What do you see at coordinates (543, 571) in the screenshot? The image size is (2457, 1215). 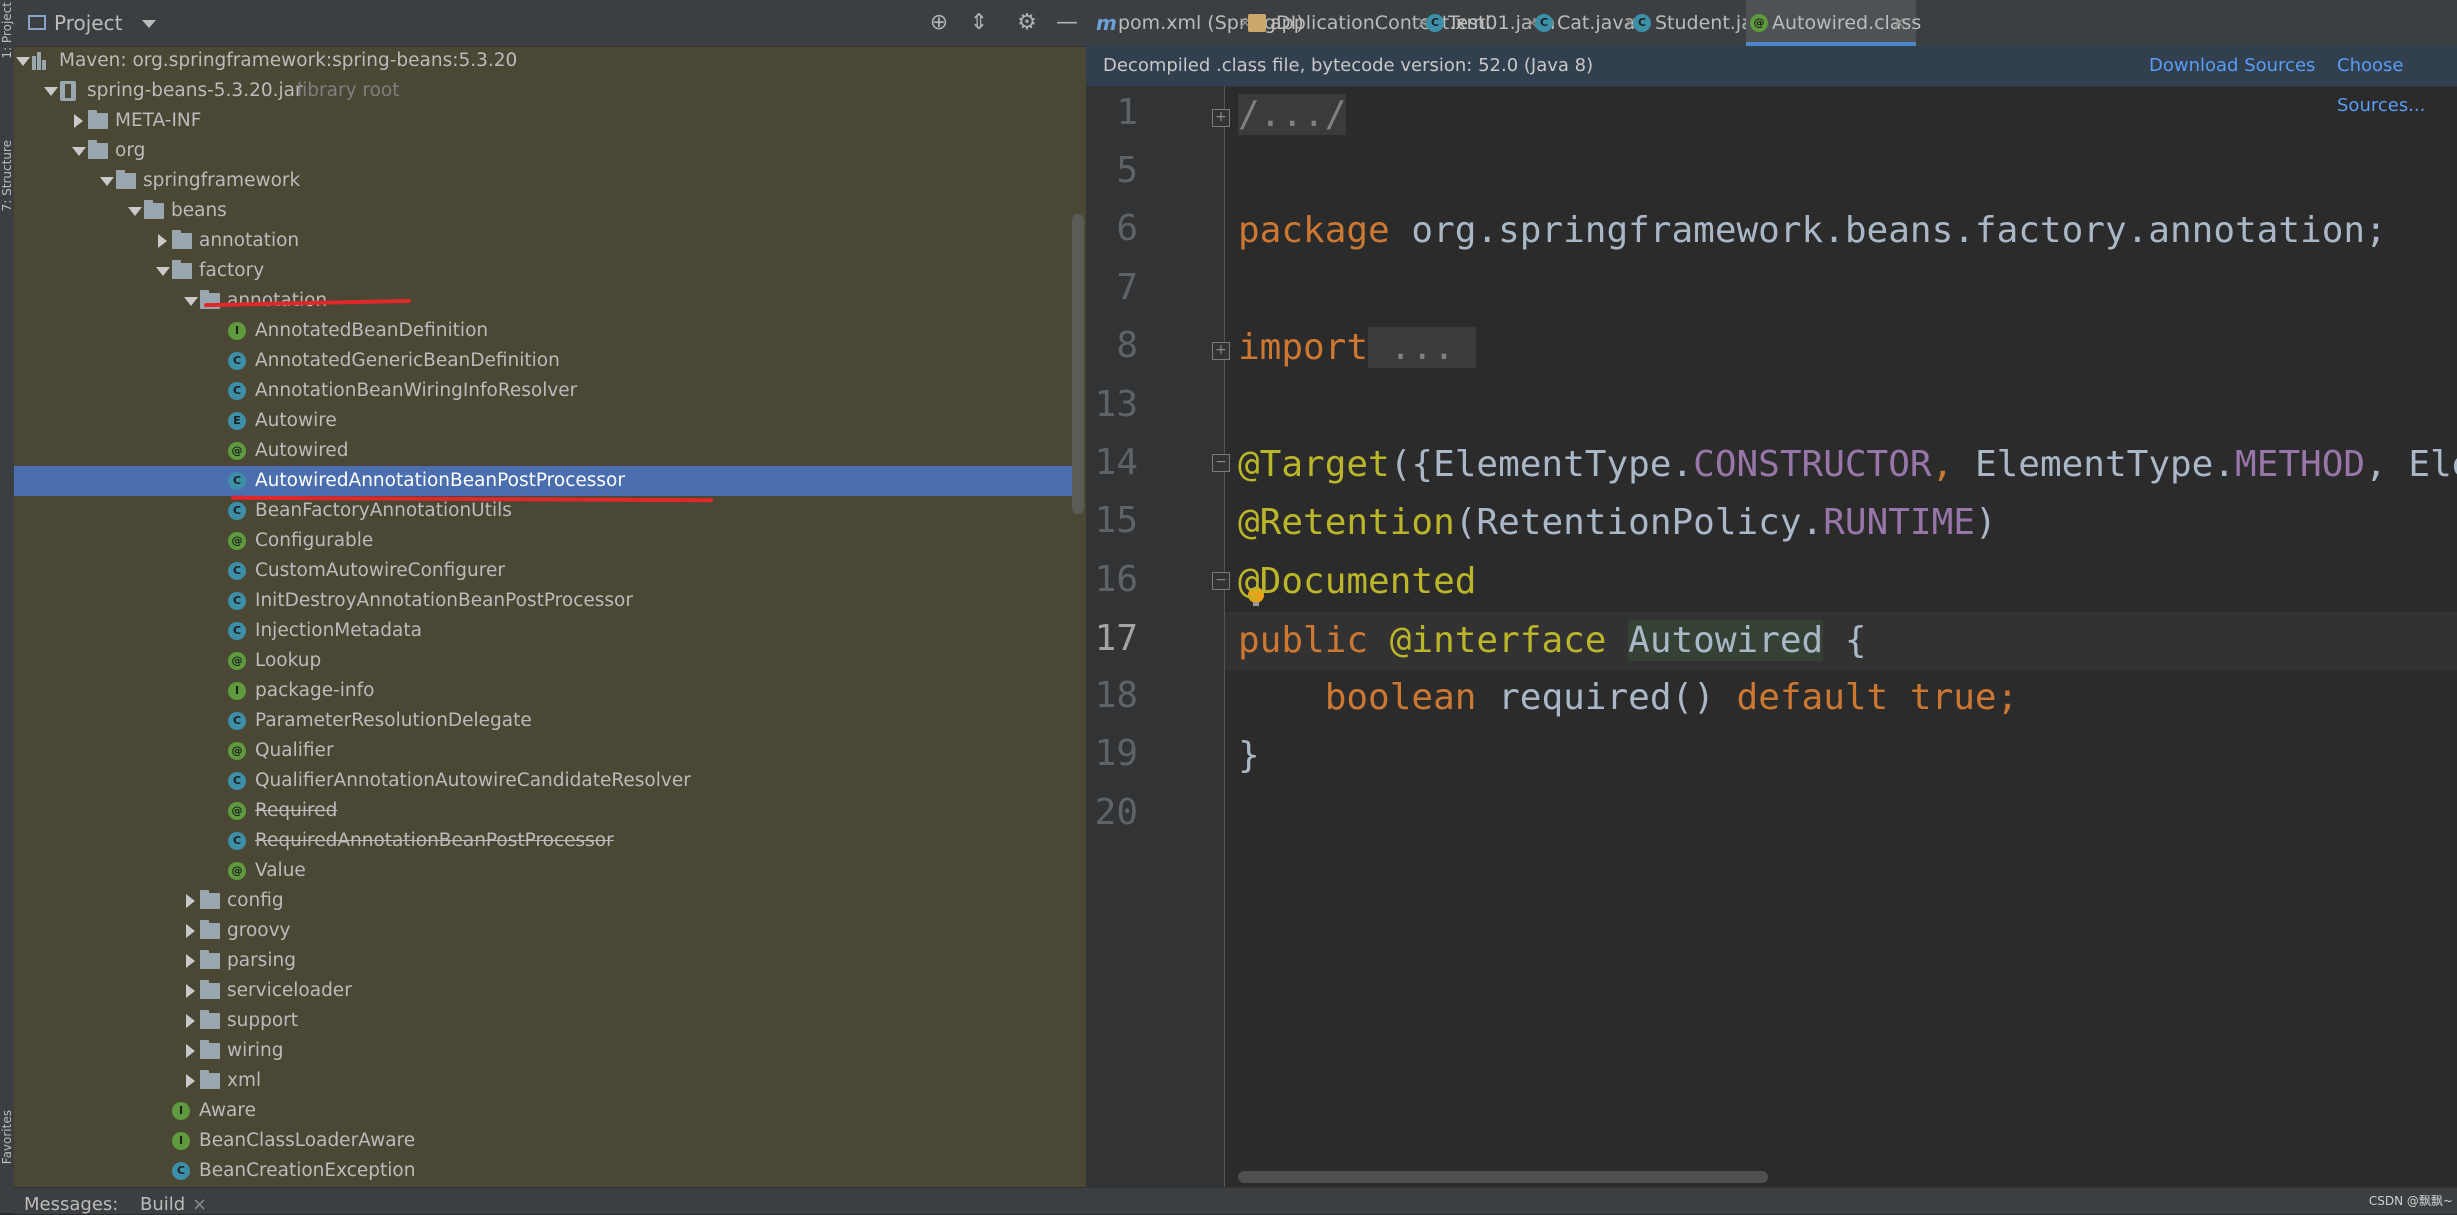 I see `tree-row: C CustomAutowireConfigurer` at bounding box center [543, 571].